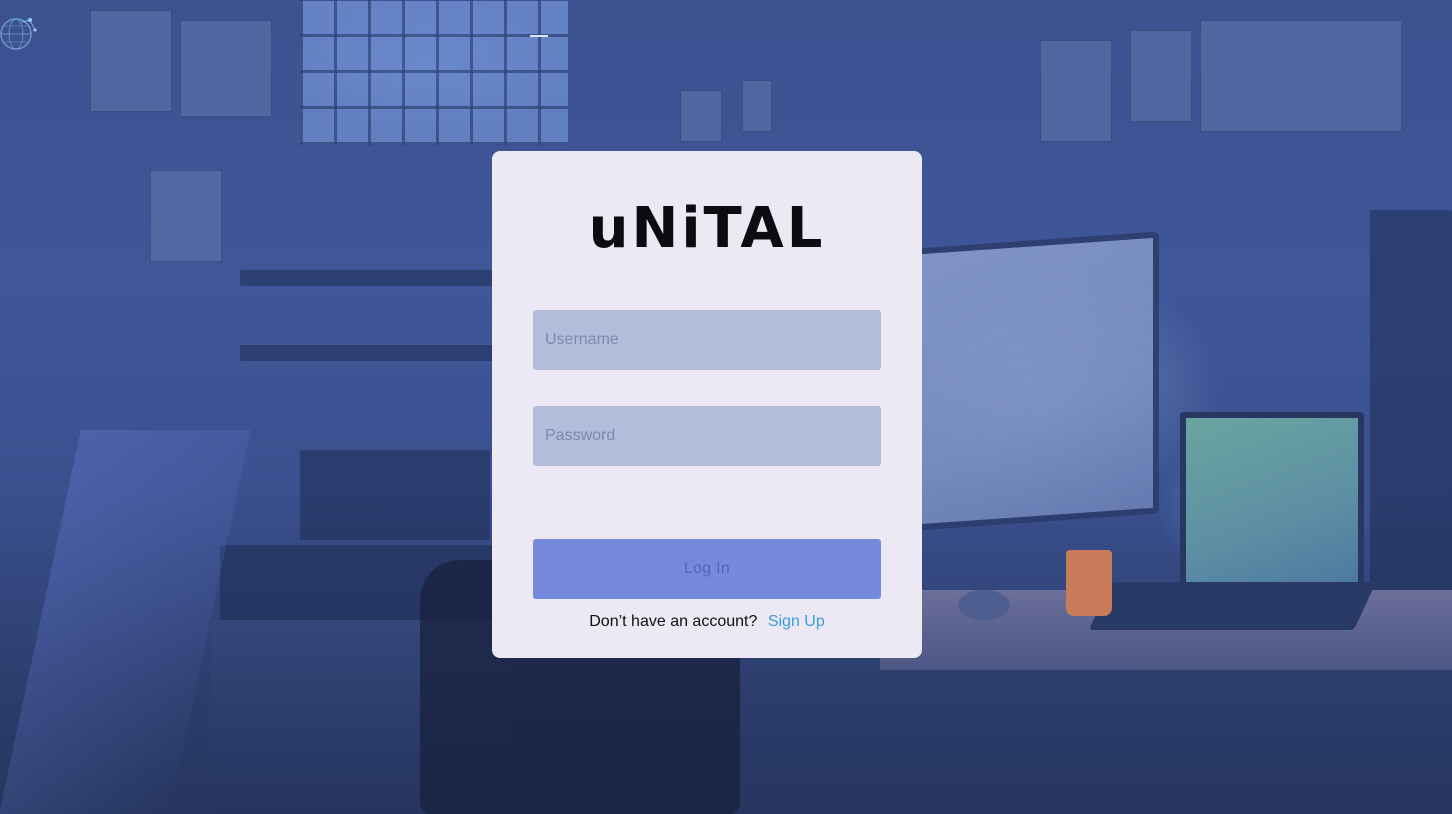  I want to click on password-input, so click(707, 436).